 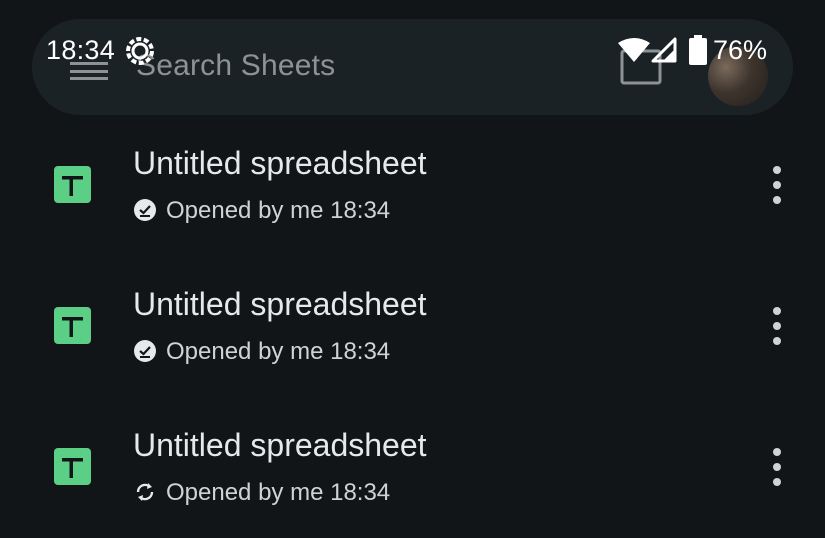 I want to click on grid-view-icon, so click(x=641, y=67).